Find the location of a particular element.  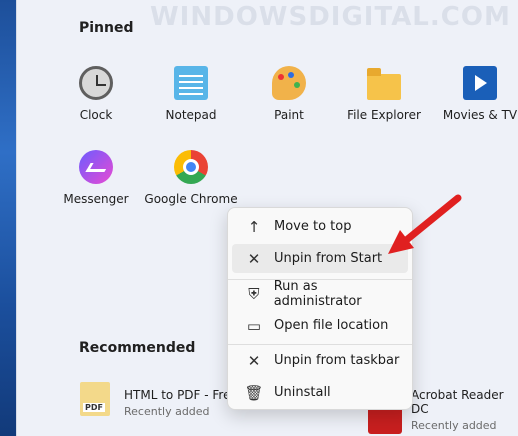

watermark: WINDOWSDIGITAL.COM is located at coordinates (330, 17).